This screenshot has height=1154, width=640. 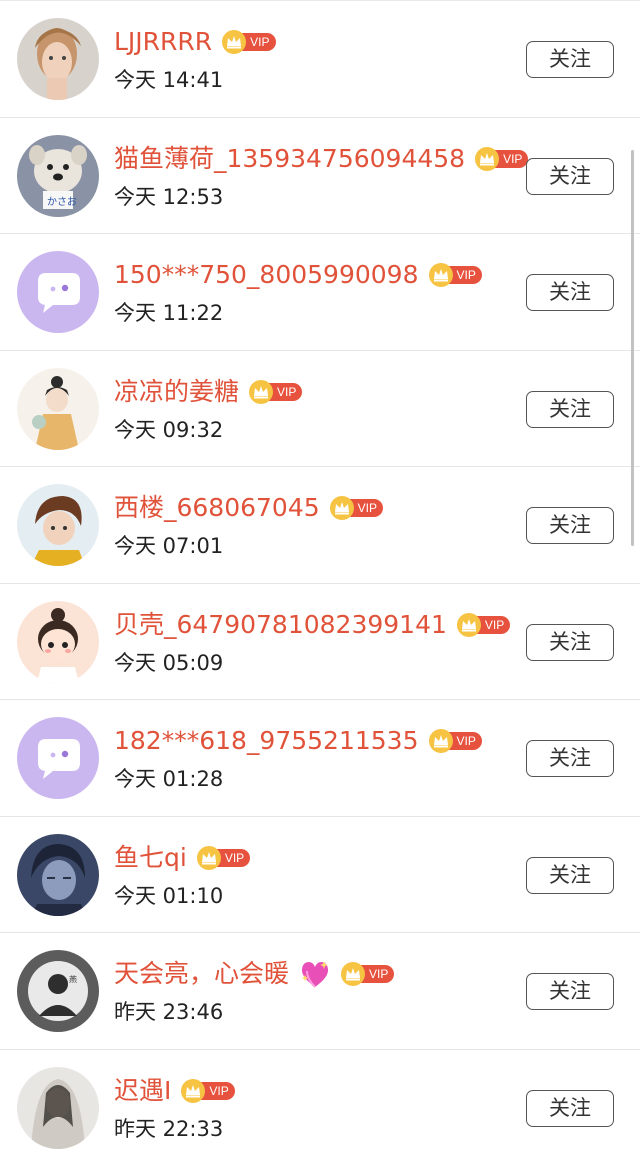 What do you see at coordinates (320, 59) in the screenshot?
I see `user-row: LJJRRRR VIP 今天 14:41 关注` at bounding box center [320, 59].